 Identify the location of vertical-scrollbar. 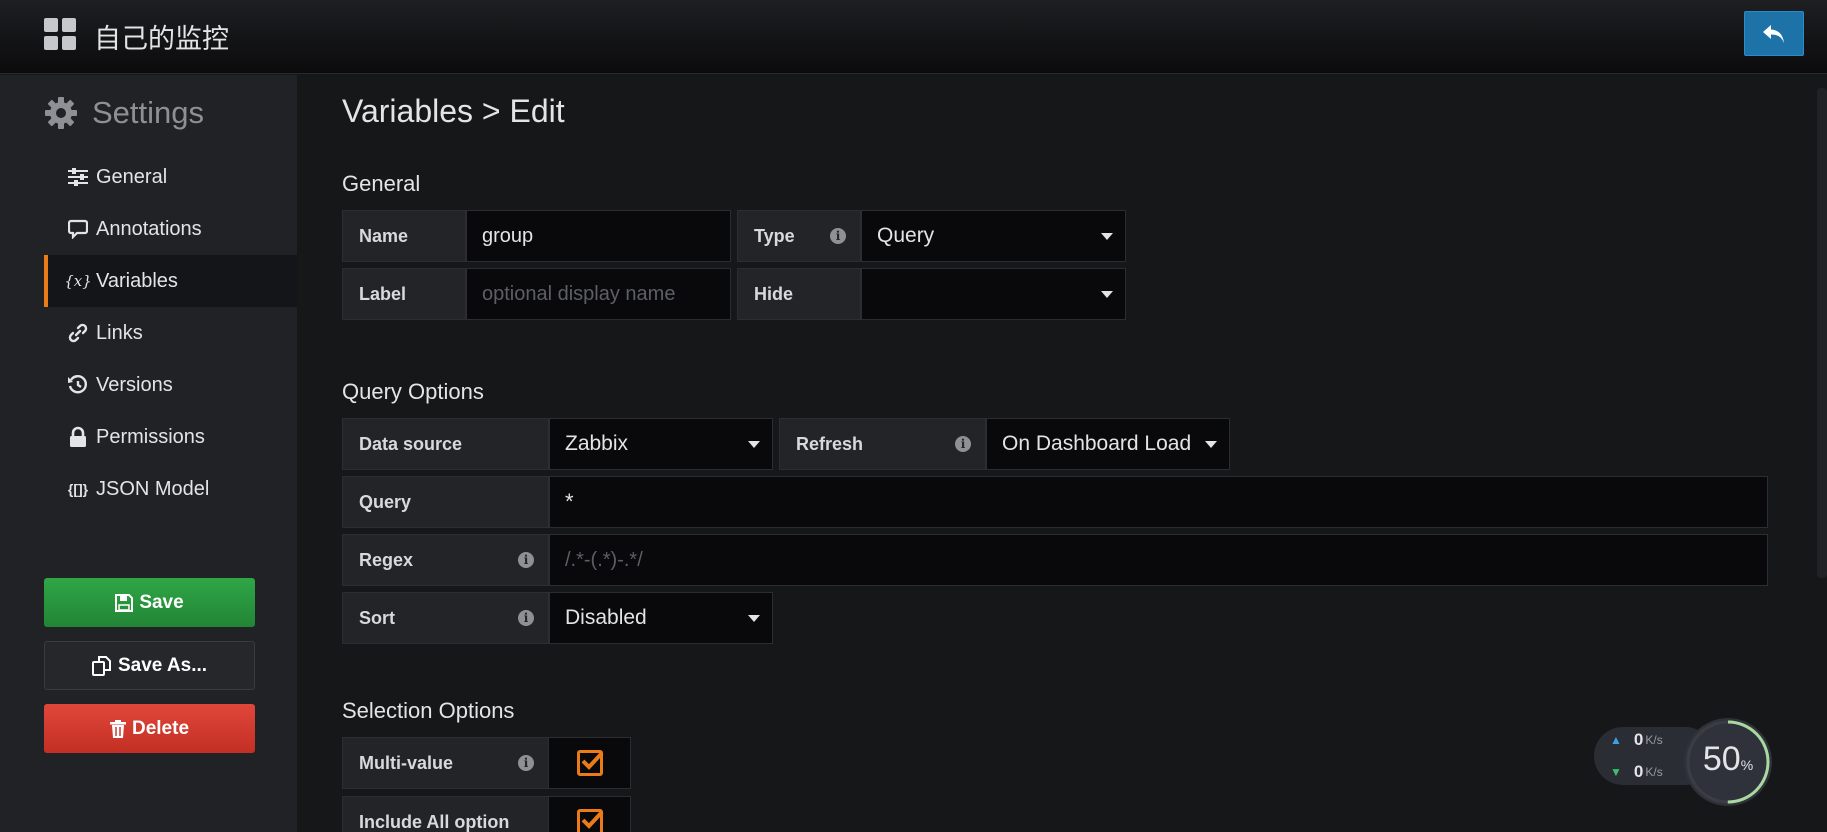
(1822, 333).